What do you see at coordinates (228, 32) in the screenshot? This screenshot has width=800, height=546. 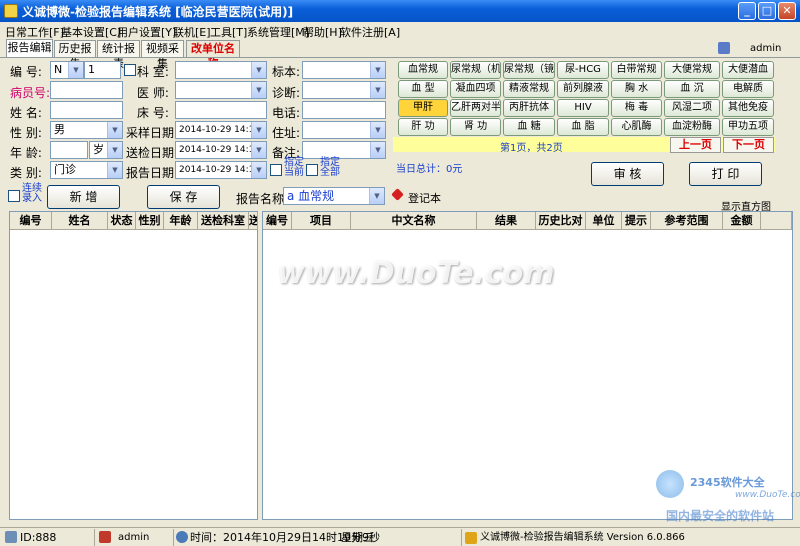 I see `menu-tools: 工具[T]` at bounding box center [228, 32].